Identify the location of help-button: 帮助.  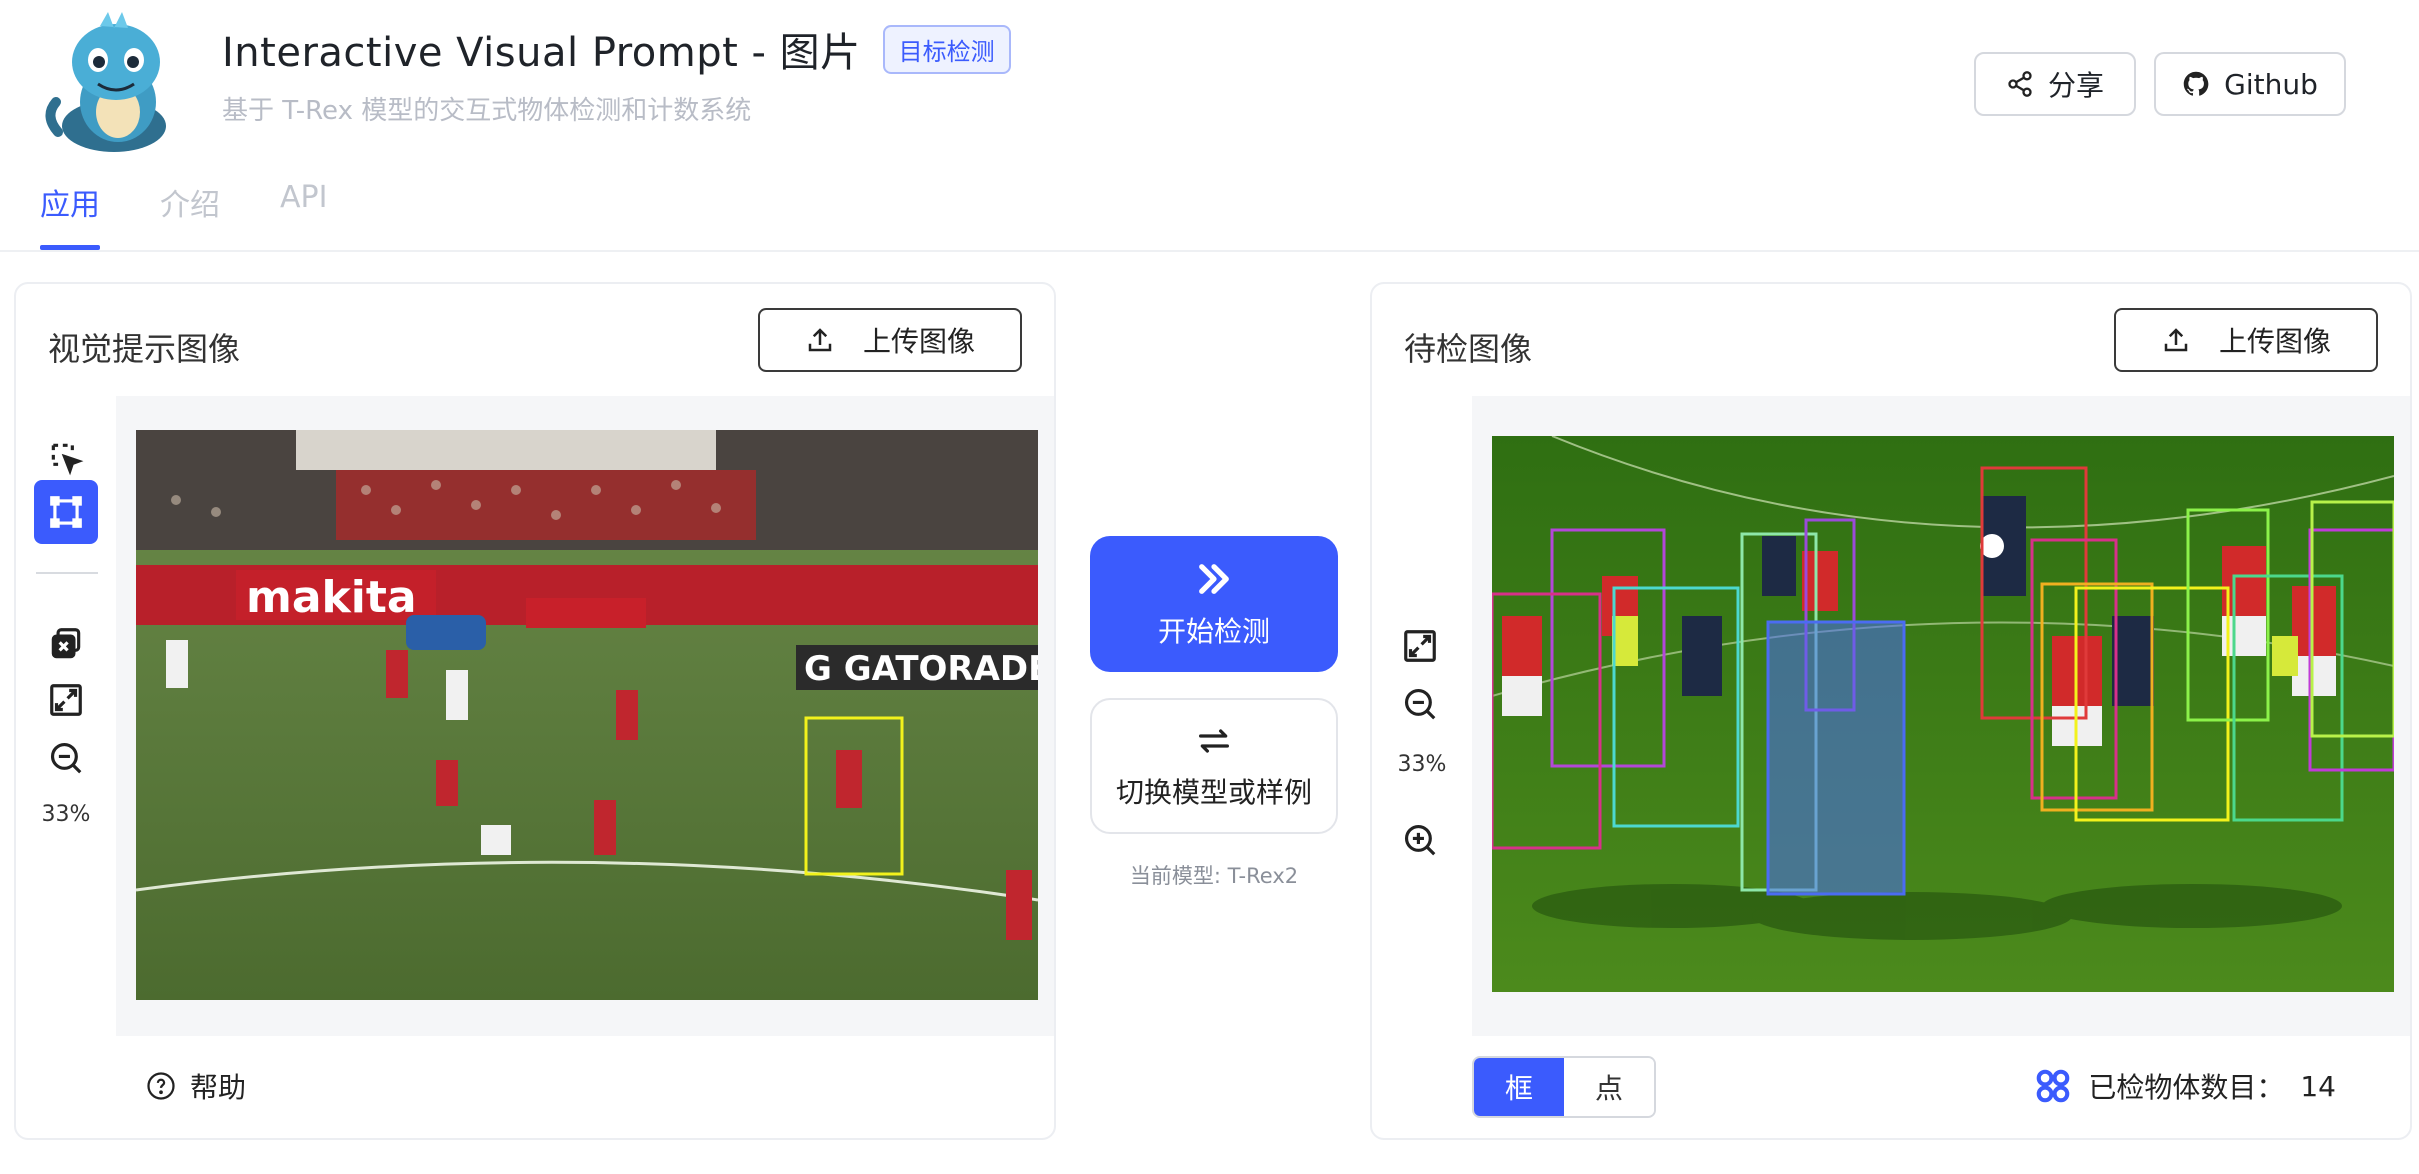
(196, 1086).